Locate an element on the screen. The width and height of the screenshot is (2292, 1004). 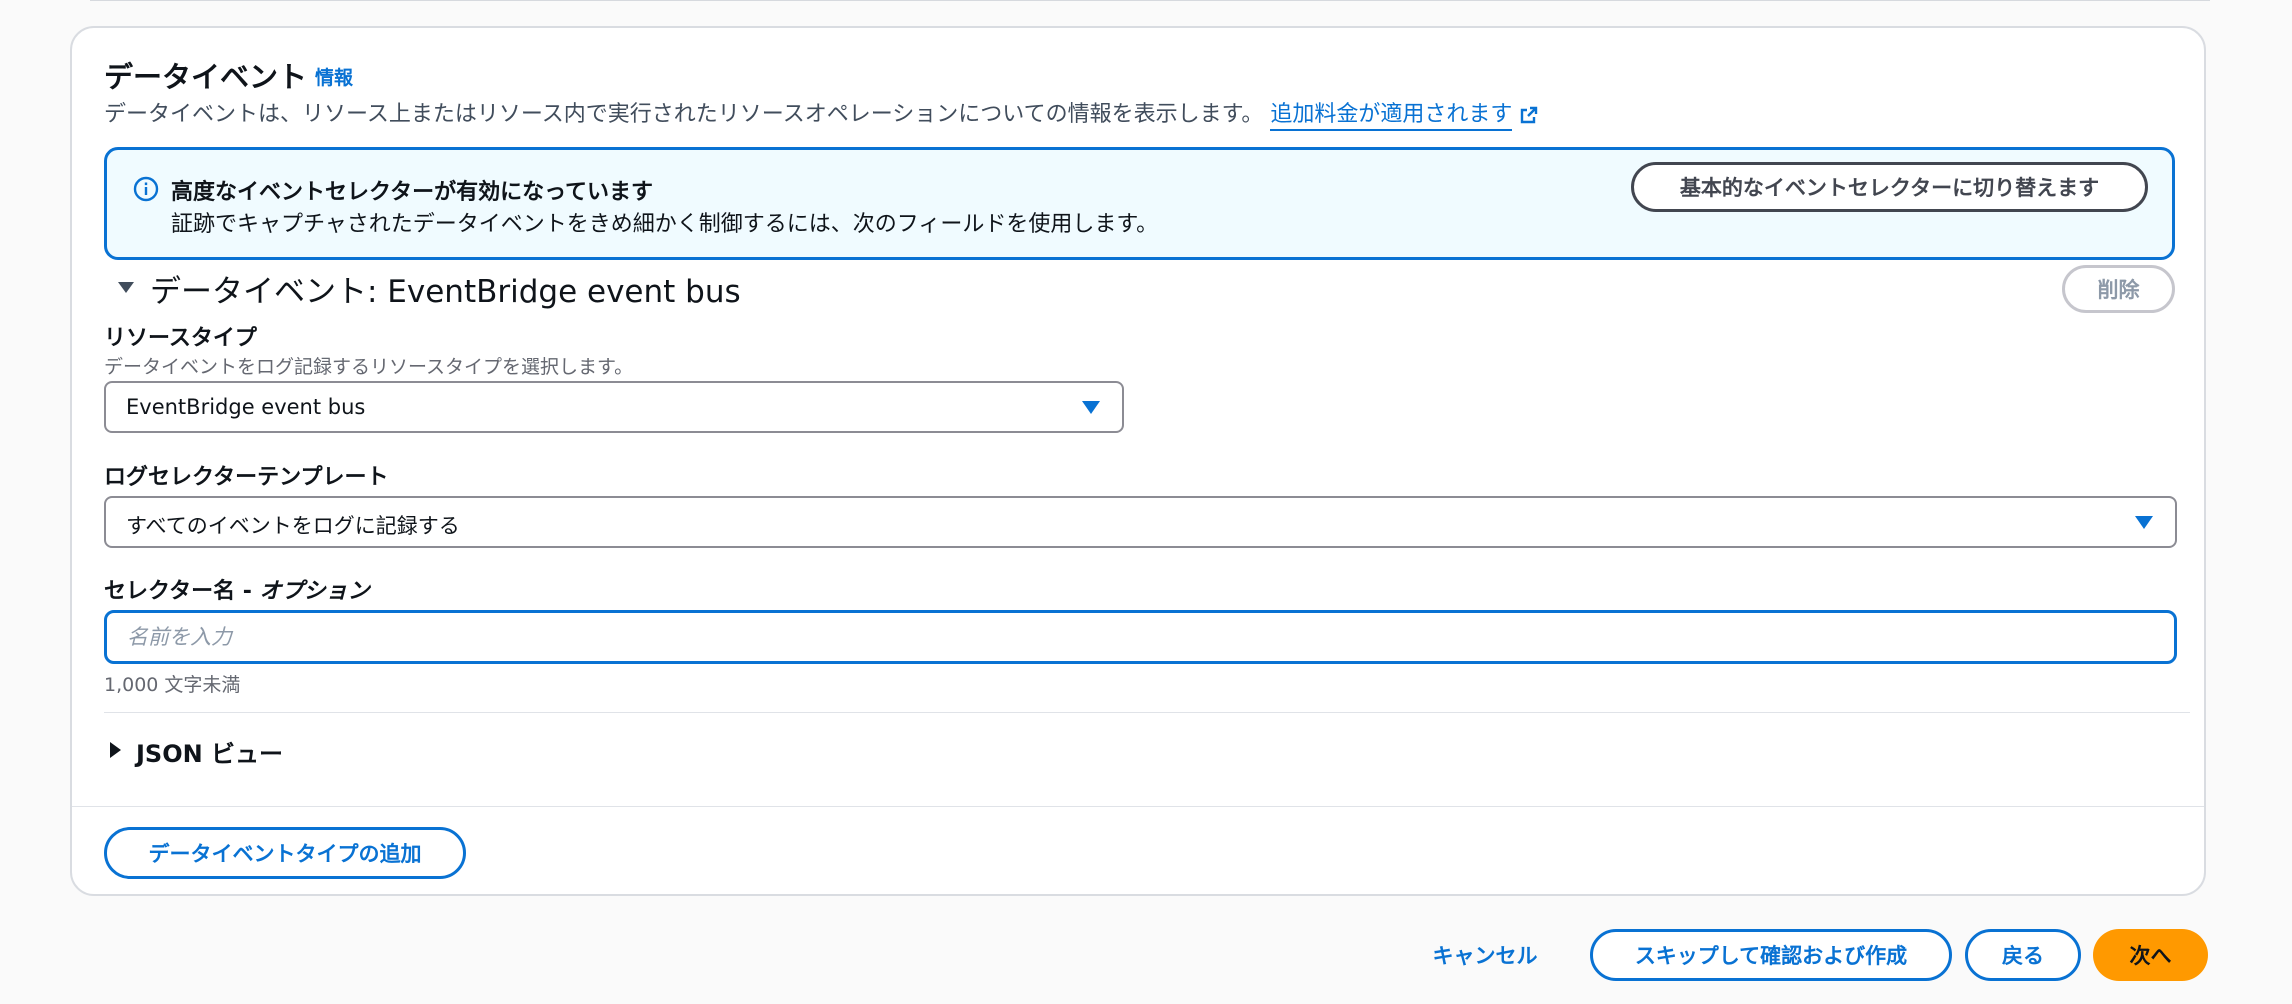
top-divider is located at coordinates (1150, 0).